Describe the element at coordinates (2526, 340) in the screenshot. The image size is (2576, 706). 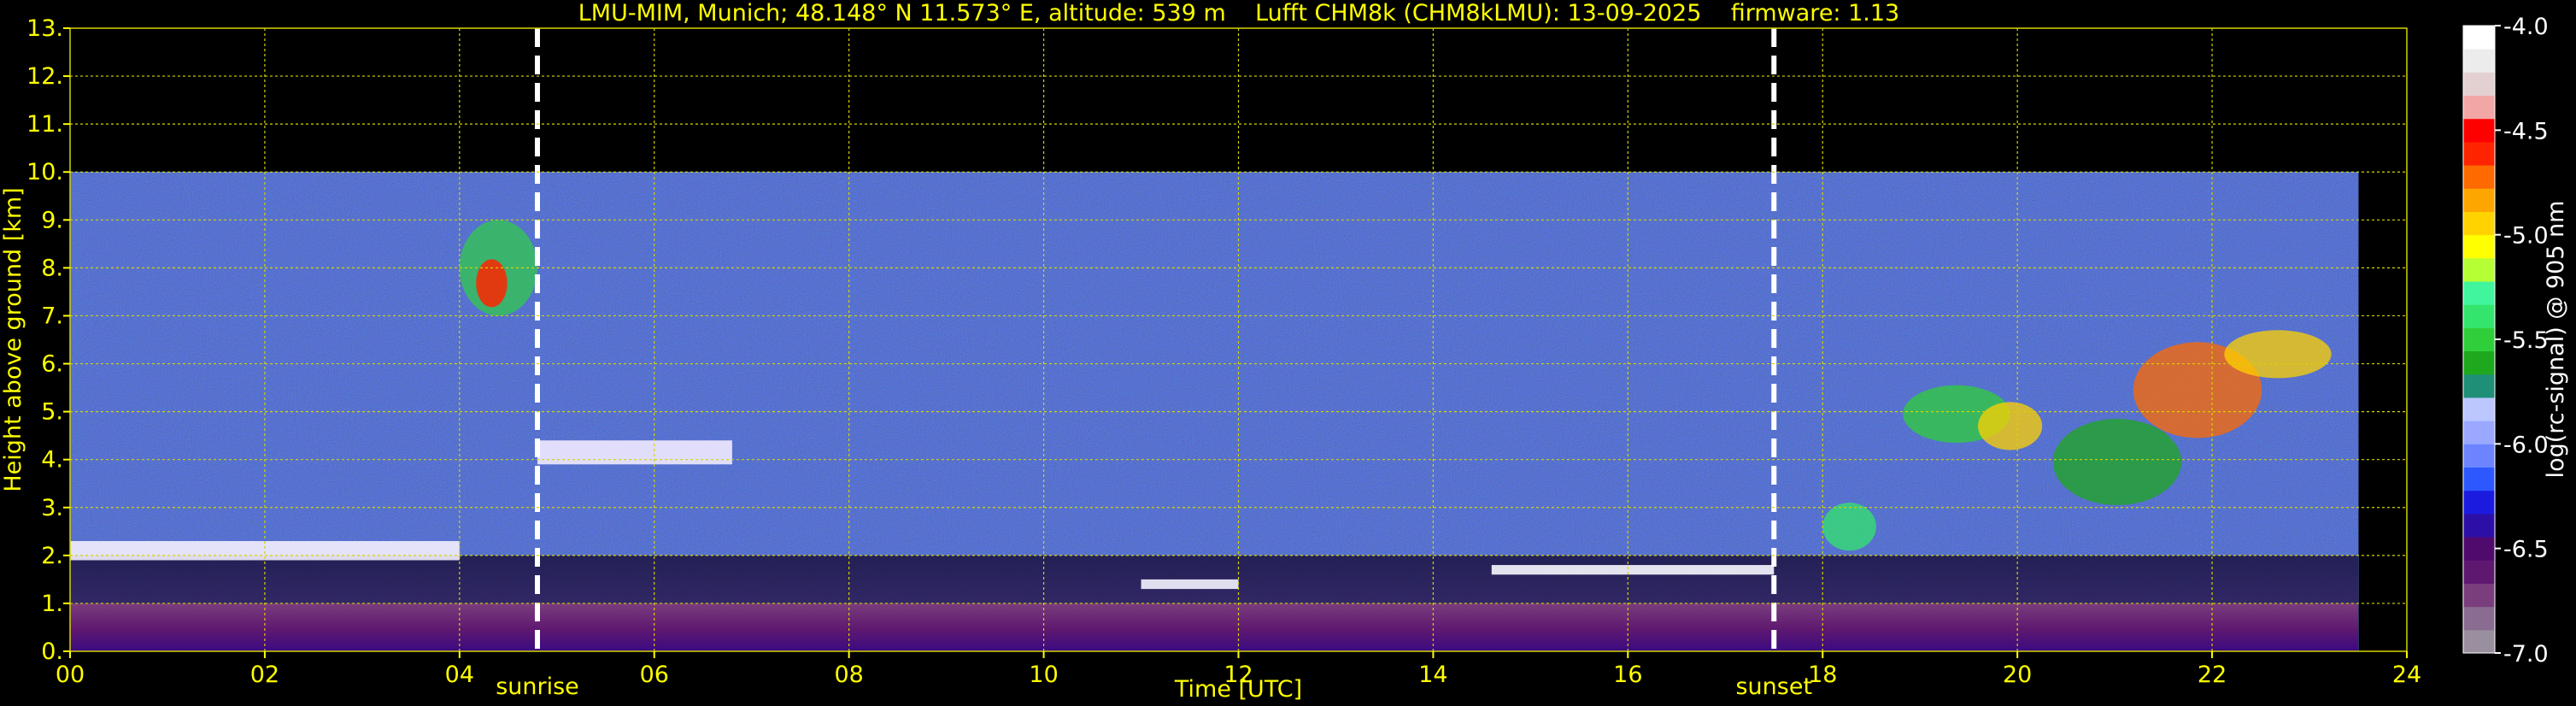
I see `colorbar-tick-label: -5.5` at that location.